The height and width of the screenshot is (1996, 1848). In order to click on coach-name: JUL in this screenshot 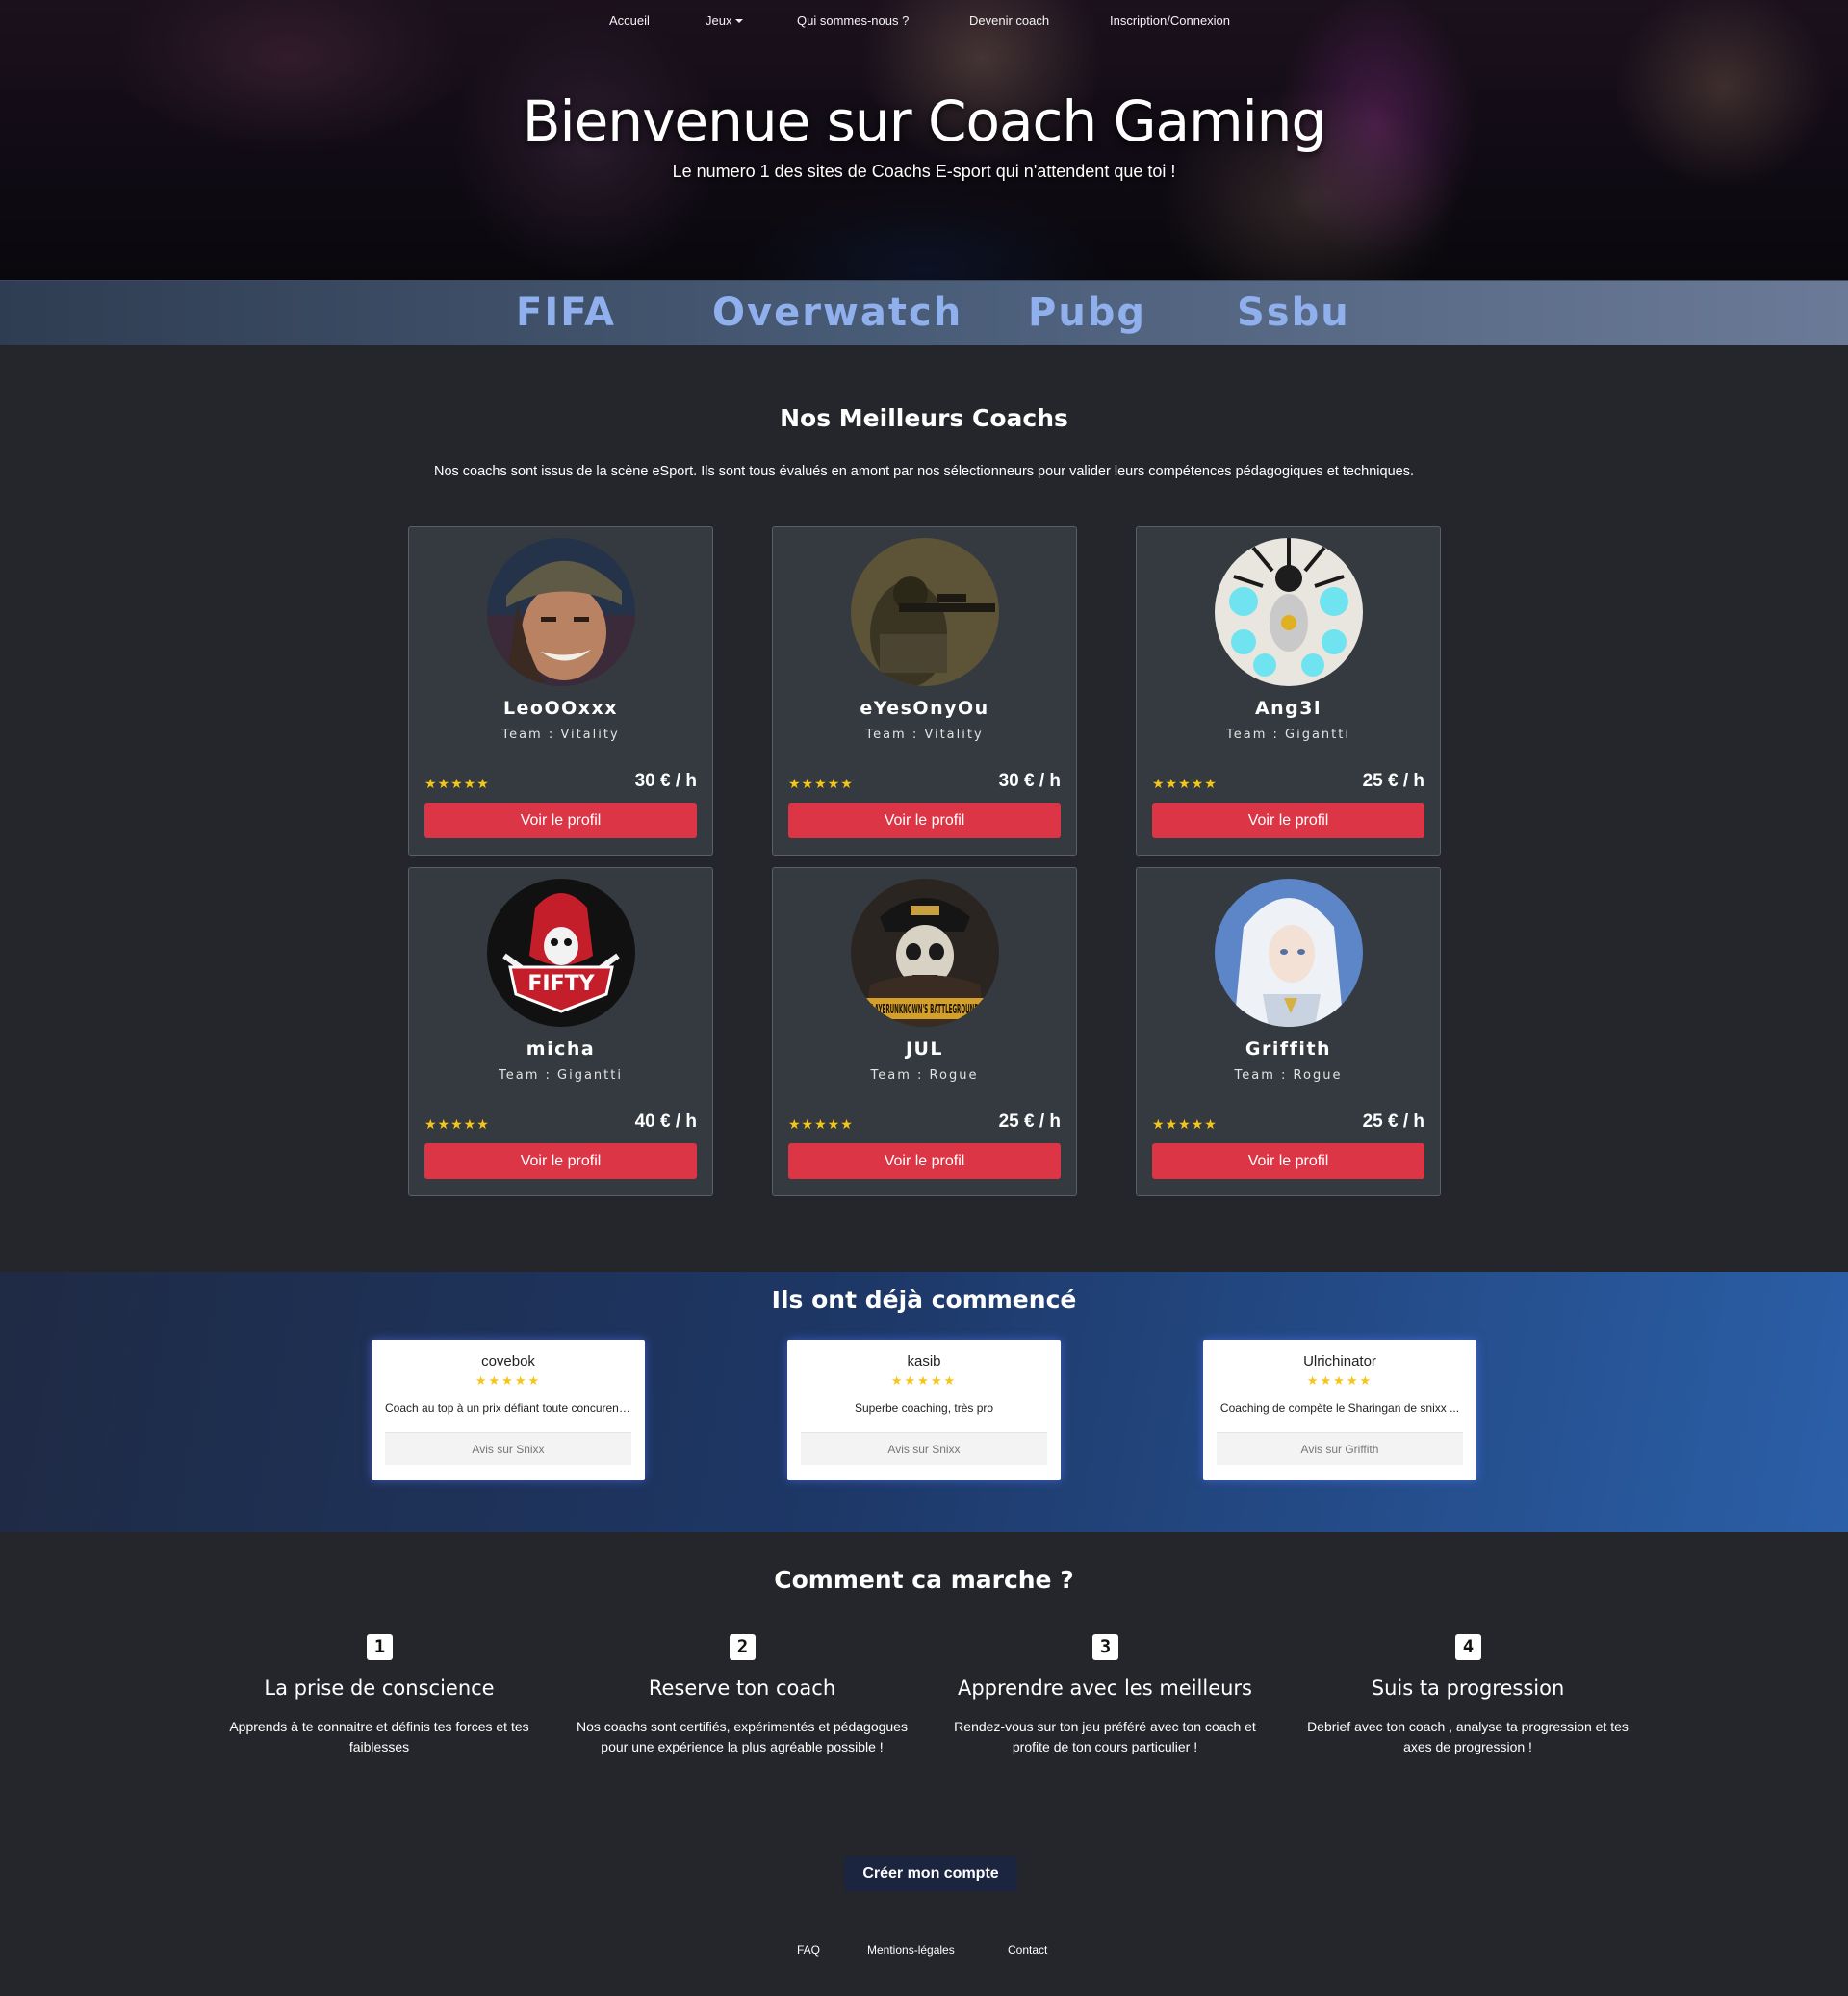, I will do `click(924, 1049)`.